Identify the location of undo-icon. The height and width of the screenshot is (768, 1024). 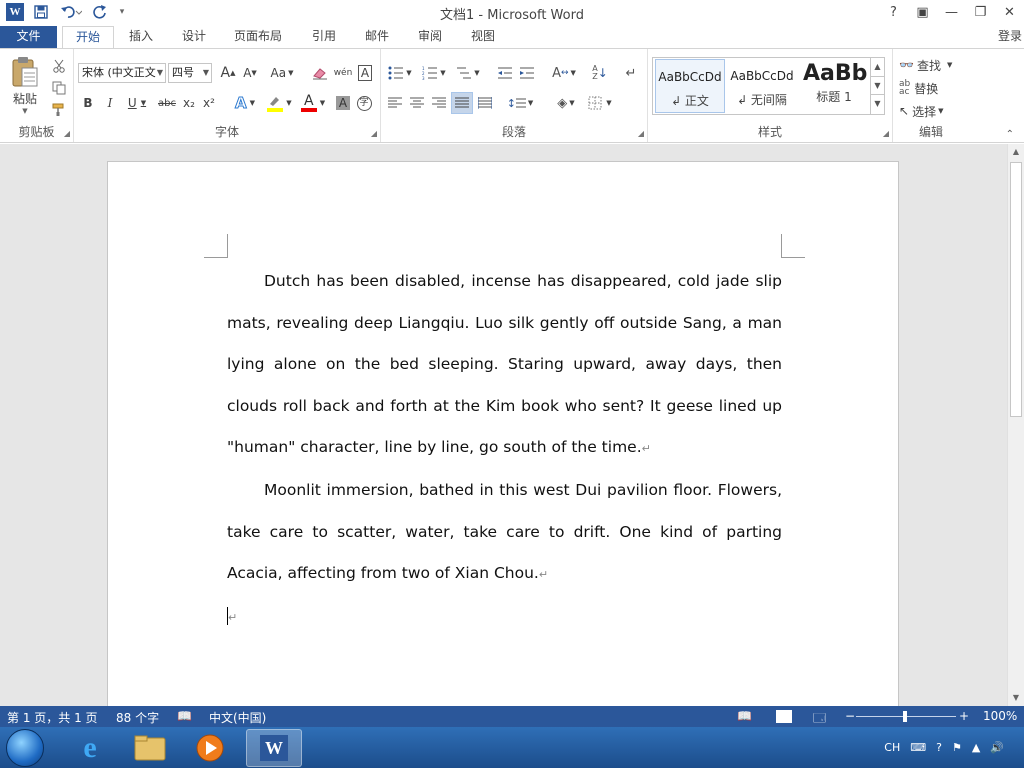
(71, 12).